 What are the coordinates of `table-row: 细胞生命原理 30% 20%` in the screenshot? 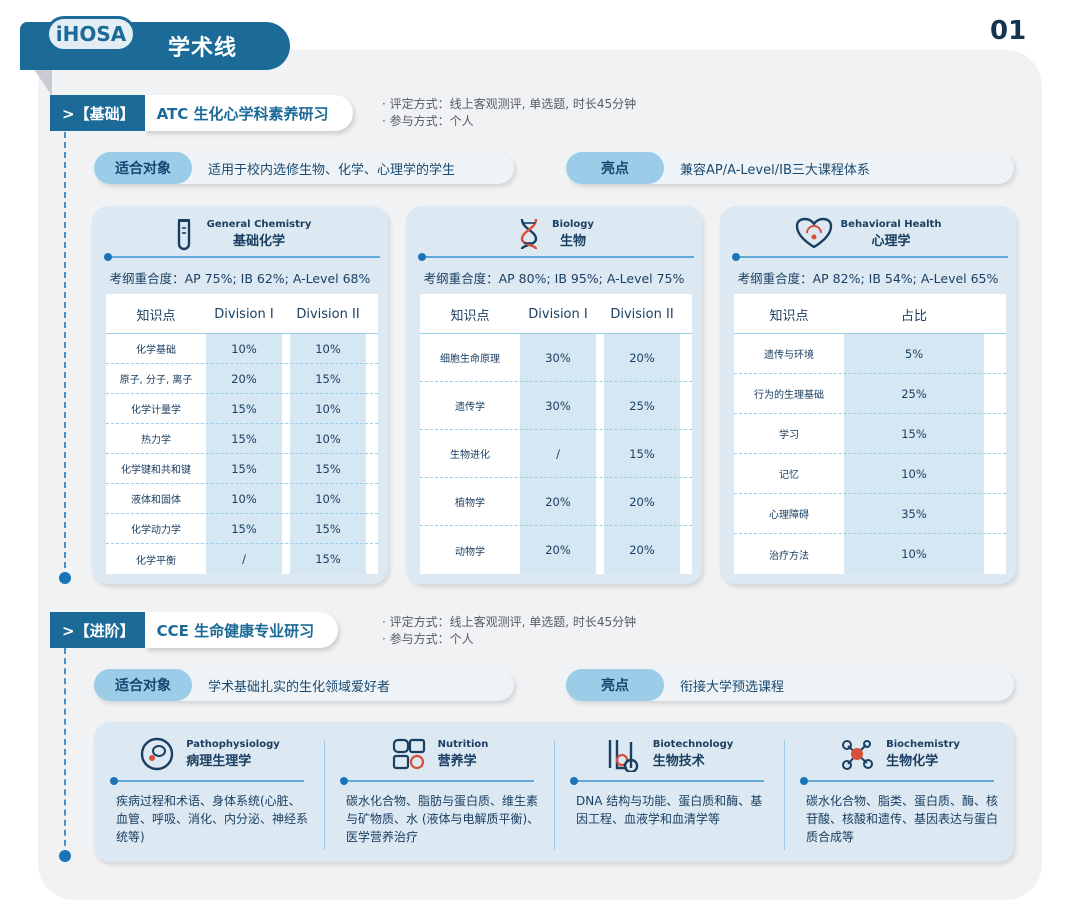 It's located at (556, 358).